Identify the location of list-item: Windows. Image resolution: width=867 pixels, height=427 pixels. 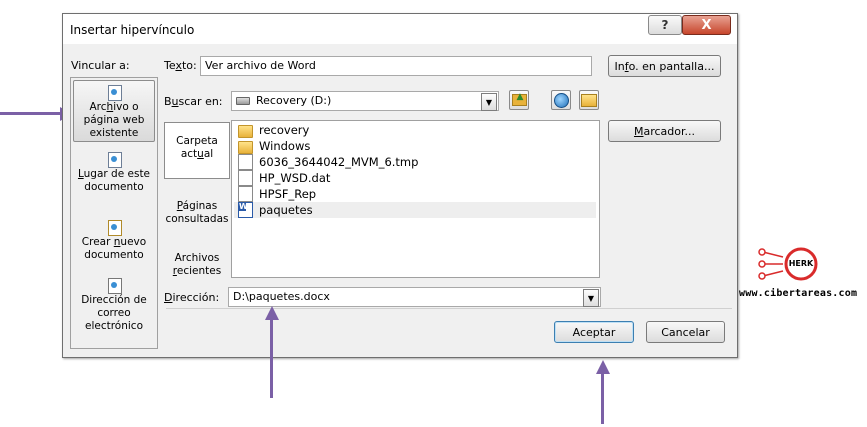
(415, 146).